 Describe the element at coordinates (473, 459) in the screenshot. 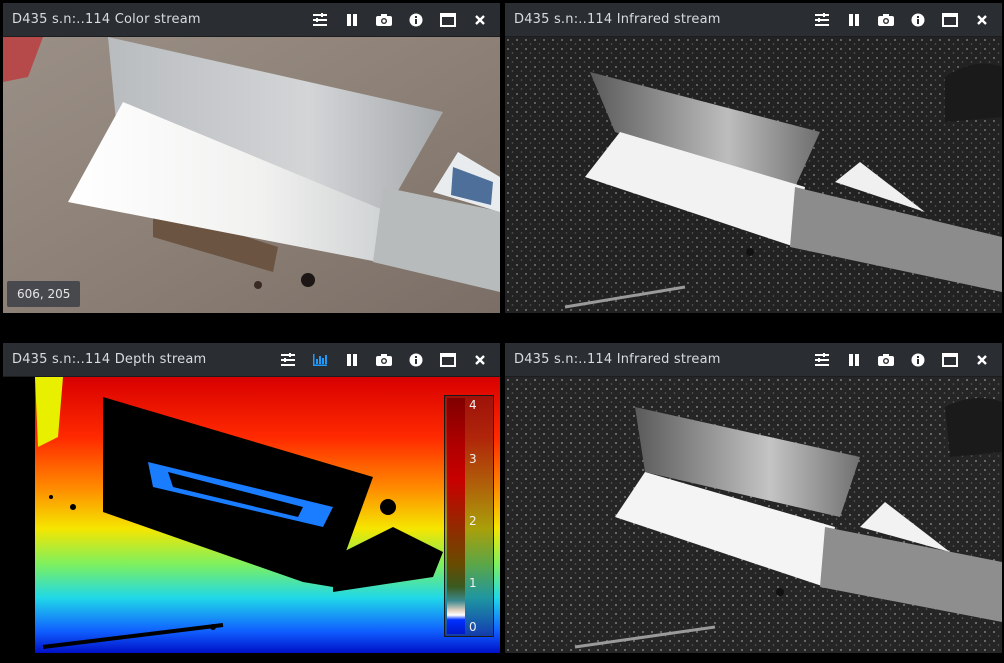

I see `colorbar-label: 3` at that location.